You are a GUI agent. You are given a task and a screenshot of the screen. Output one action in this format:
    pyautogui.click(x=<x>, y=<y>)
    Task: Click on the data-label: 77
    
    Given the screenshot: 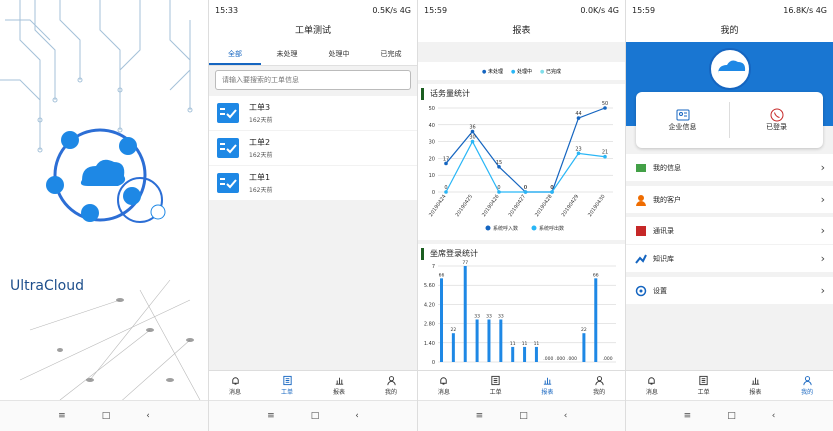 What is the action you would take?
    pyautogui.click(x=465, y=263)
    